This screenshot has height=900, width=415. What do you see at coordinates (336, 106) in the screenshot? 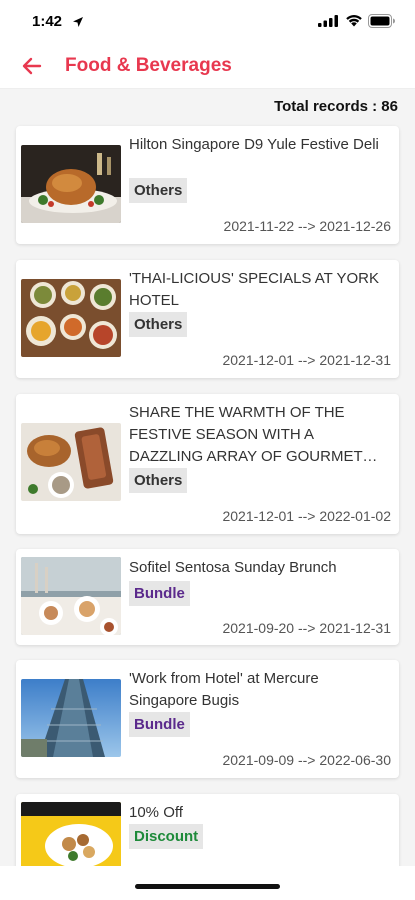
I see `total-records-count: Total records : 86` at bounding box center [336, 106].